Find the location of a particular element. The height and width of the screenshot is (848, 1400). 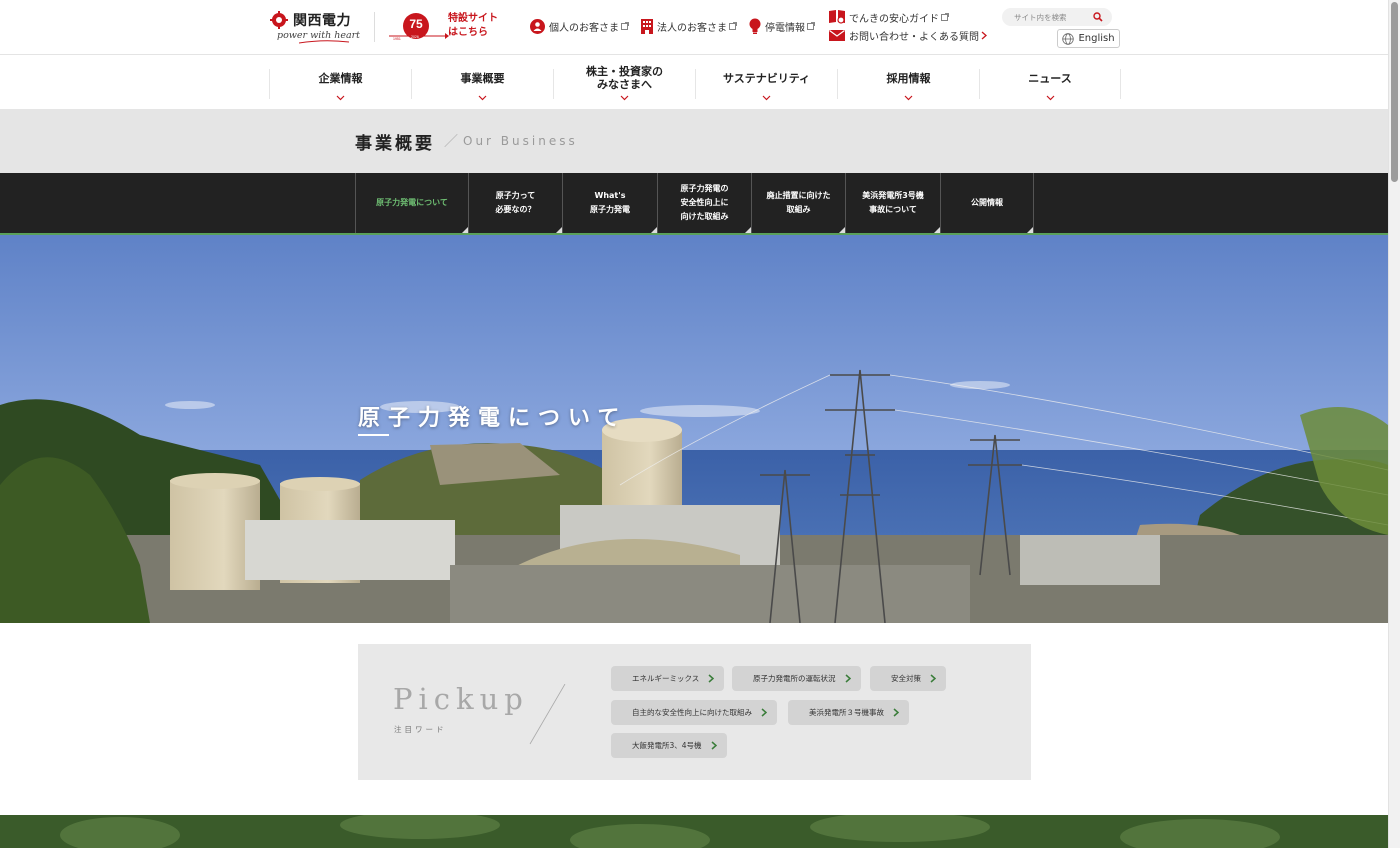

special-site-link: 特設サイト はこちら is located at coordinates (473, 26).